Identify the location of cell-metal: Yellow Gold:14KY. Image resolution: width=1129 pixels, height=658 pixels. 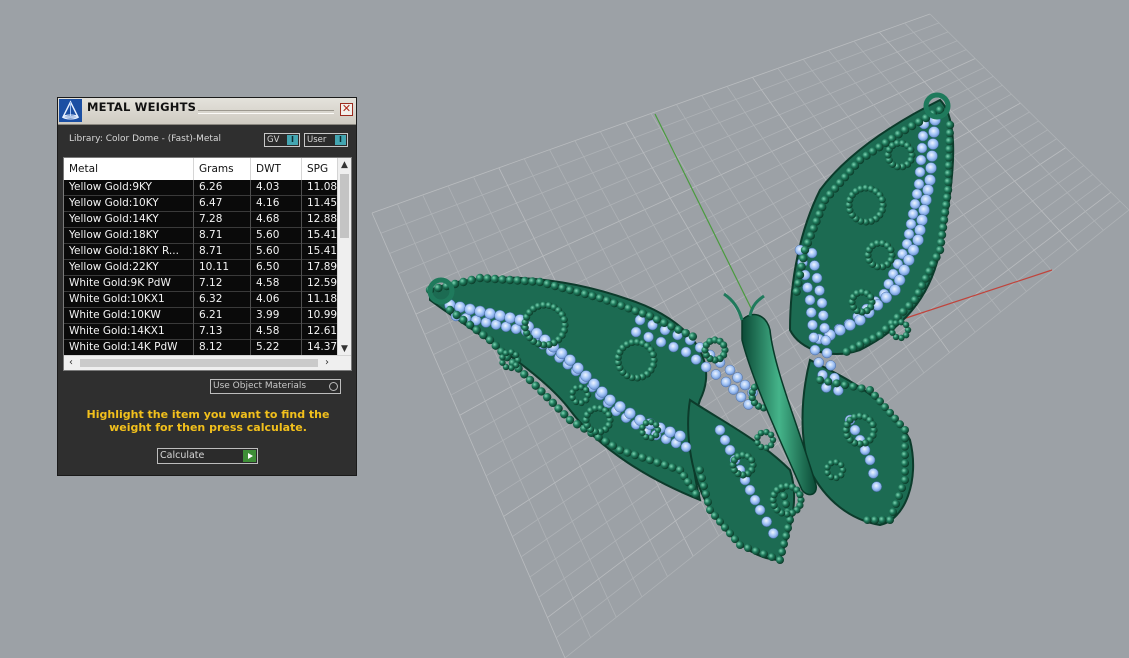
(129, 220).